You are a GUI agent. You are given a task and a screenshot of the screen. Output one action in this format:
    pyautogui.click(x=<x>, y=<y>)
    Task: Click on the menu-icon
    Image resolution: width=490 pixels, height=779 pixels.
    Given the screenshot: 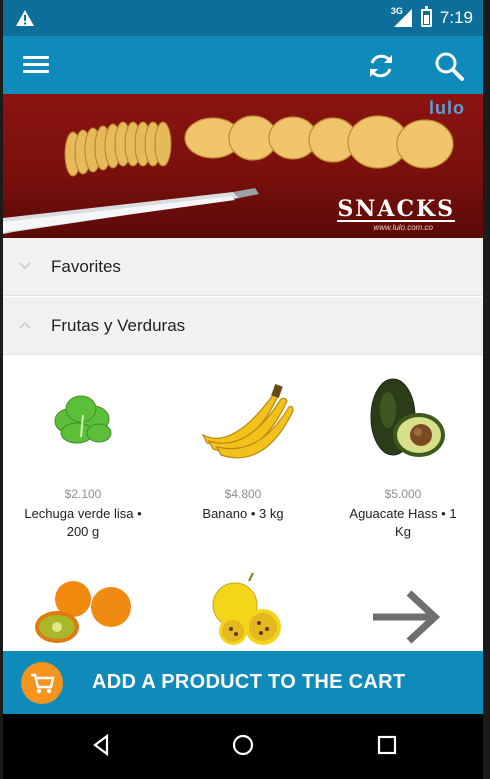 What is the action you would take?
    pyautogui.click(x=36, y=65)
    